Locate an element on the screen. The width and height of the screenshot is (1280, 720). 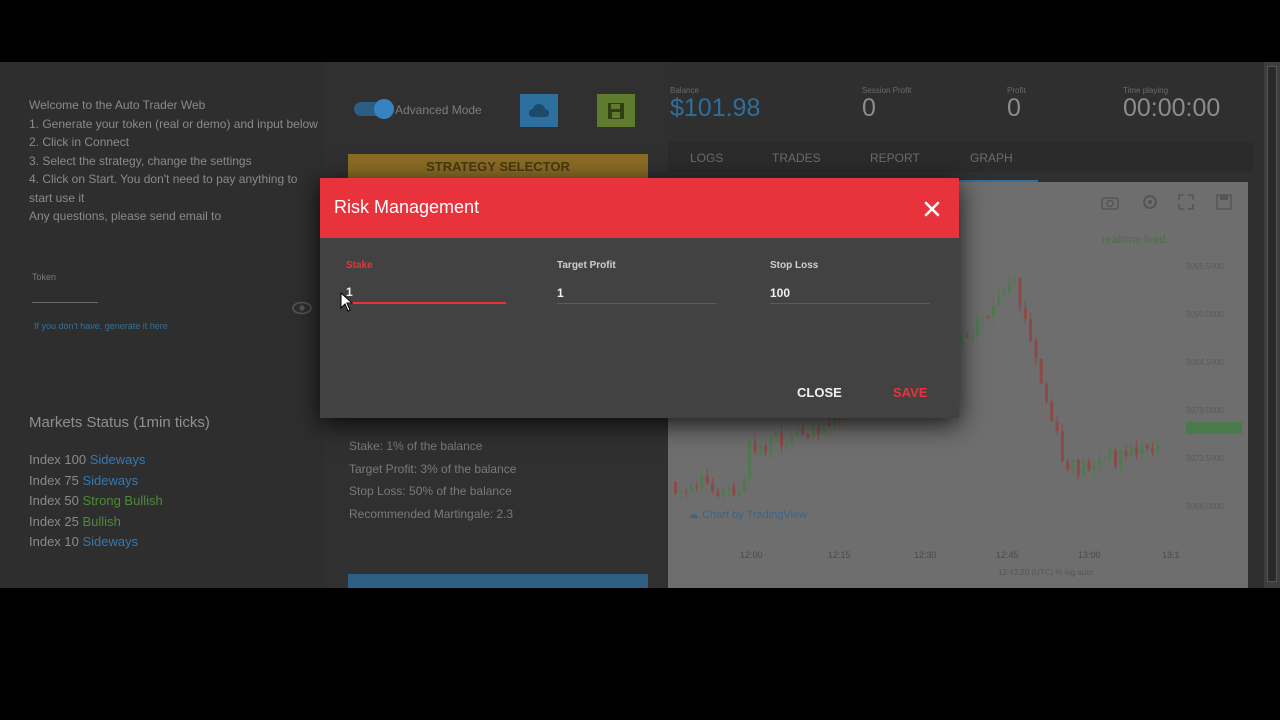
stop-loss-input is located at coordinates (850, 293).